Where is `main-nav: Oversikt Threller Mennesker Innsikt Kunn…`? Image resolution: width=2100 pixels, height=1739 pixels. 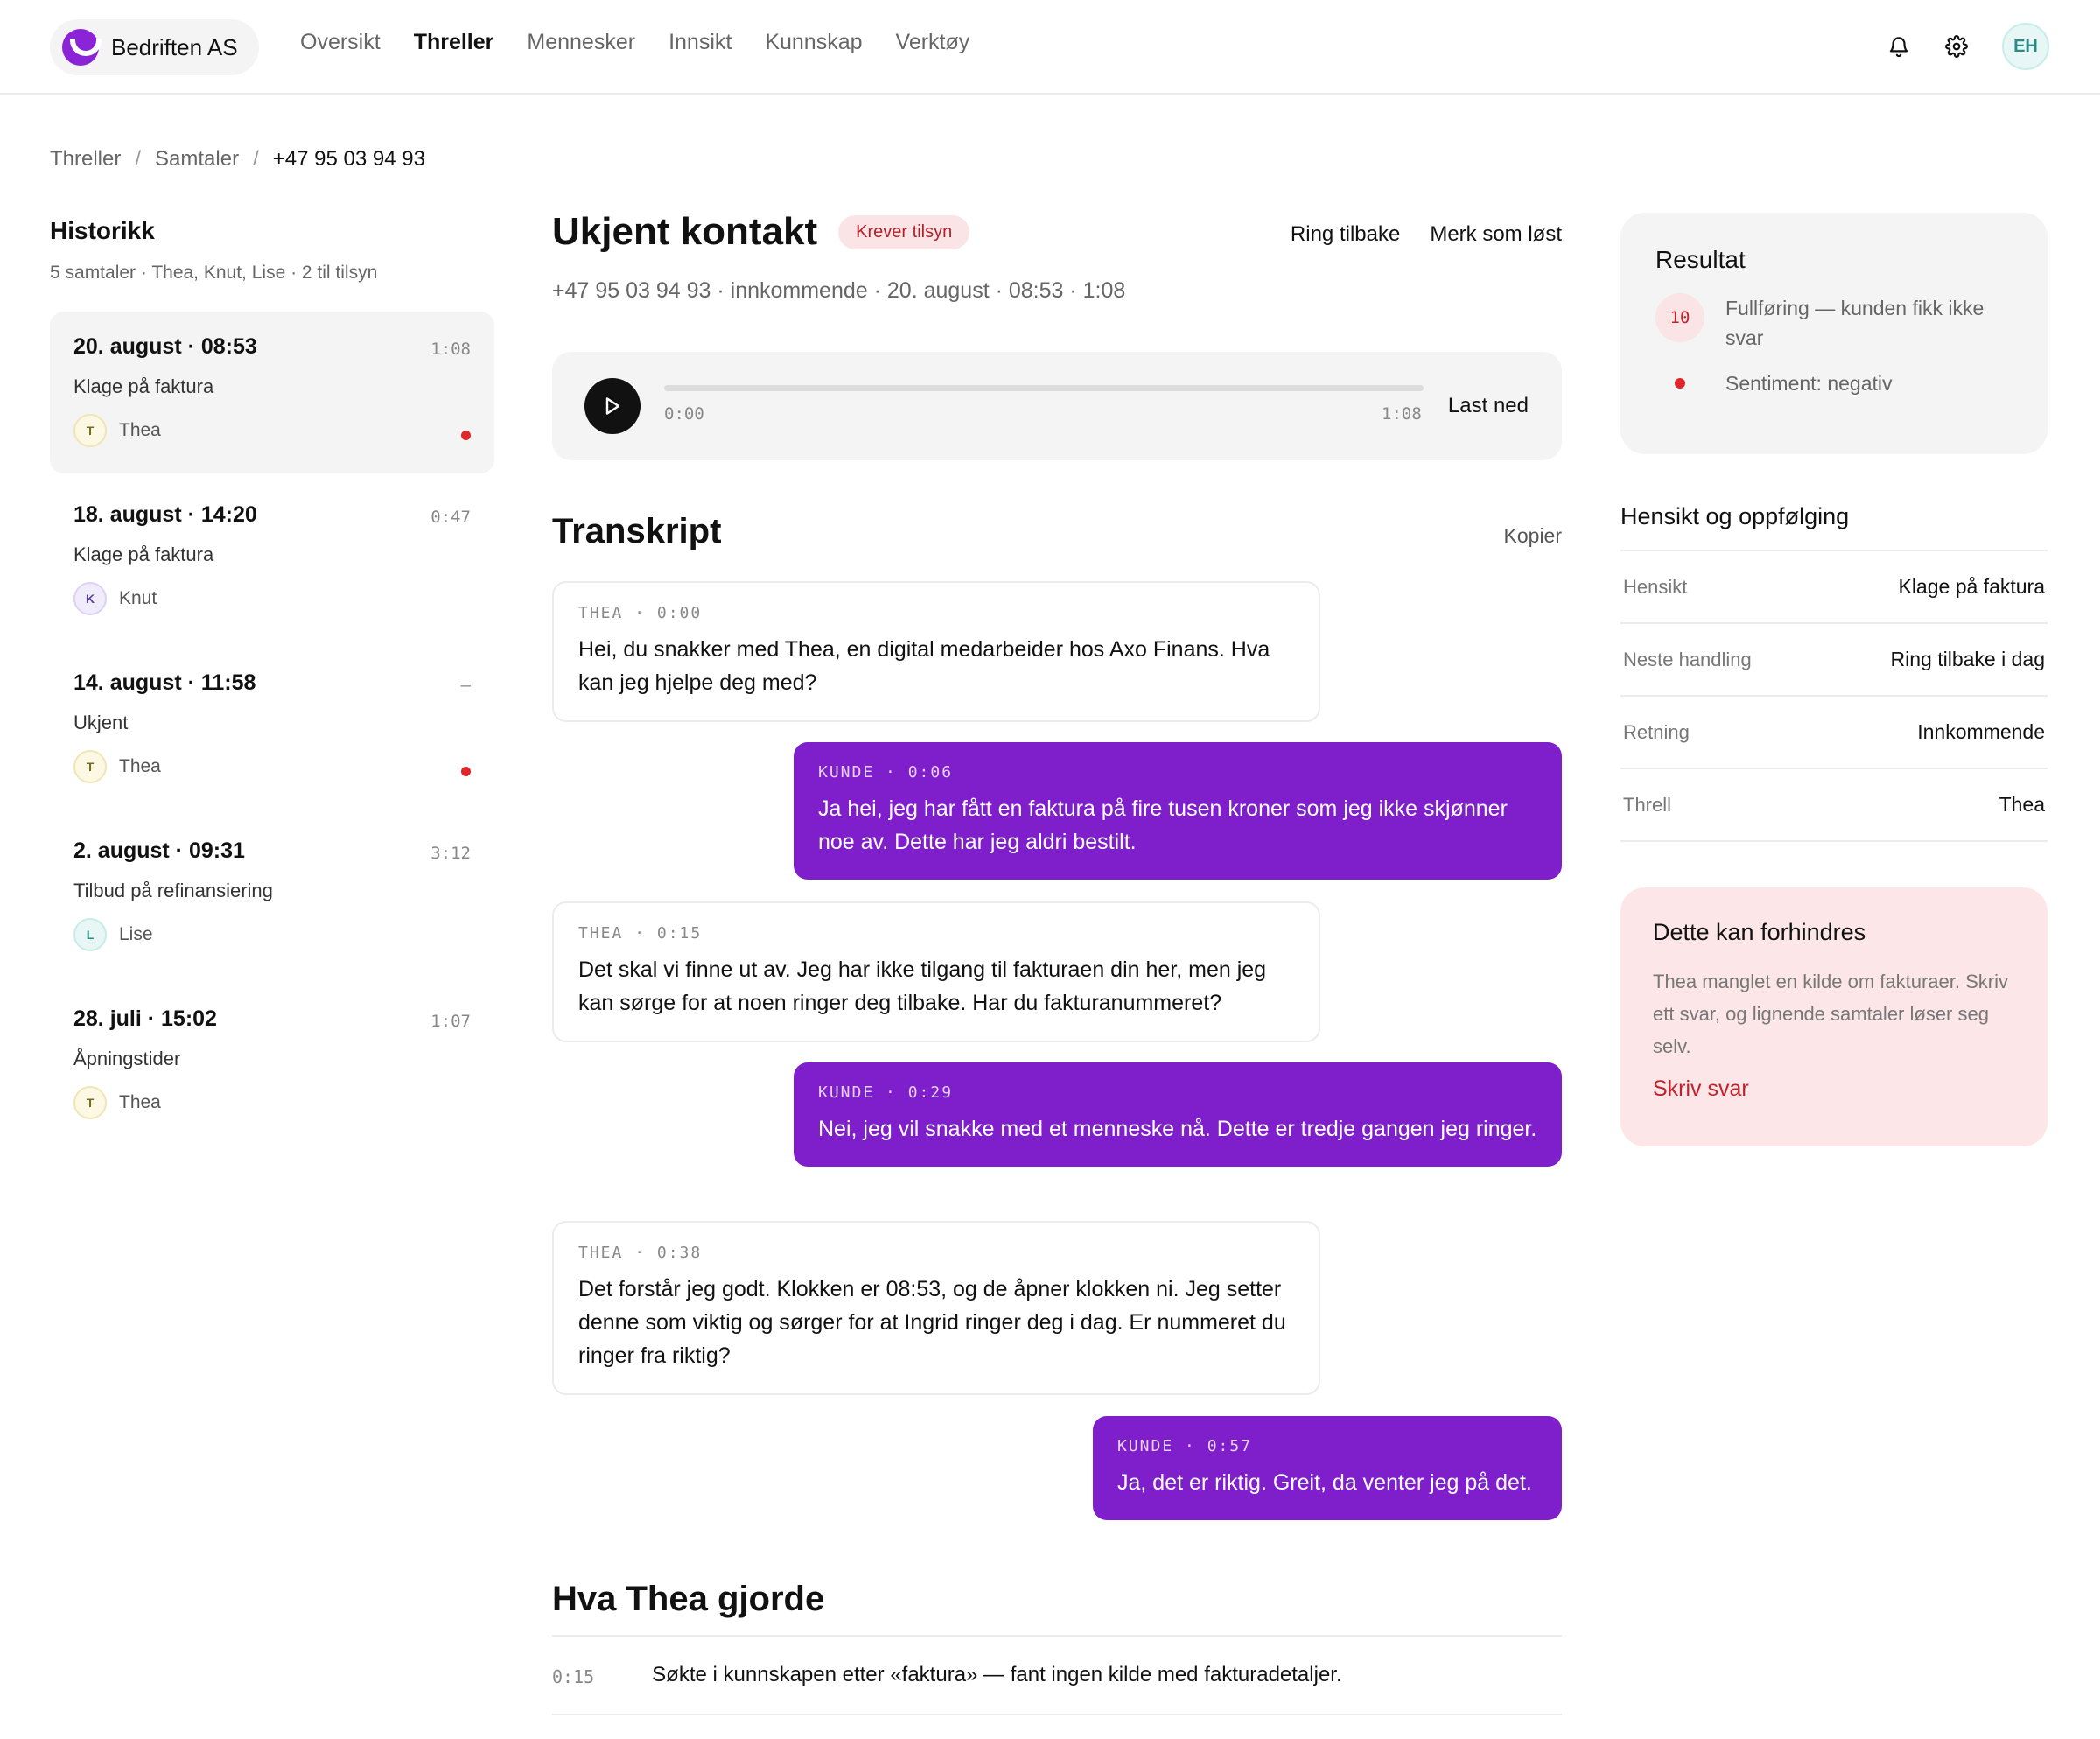 main-nav: Oversikt Threller Mennesker Innsikt Kunn… is located at coordinates (635, 42).